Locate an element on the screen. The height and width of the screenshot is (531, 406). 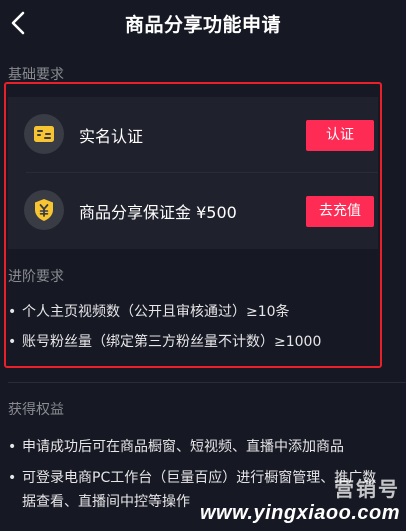
id-card-icon is located at coordinates (44, 134).